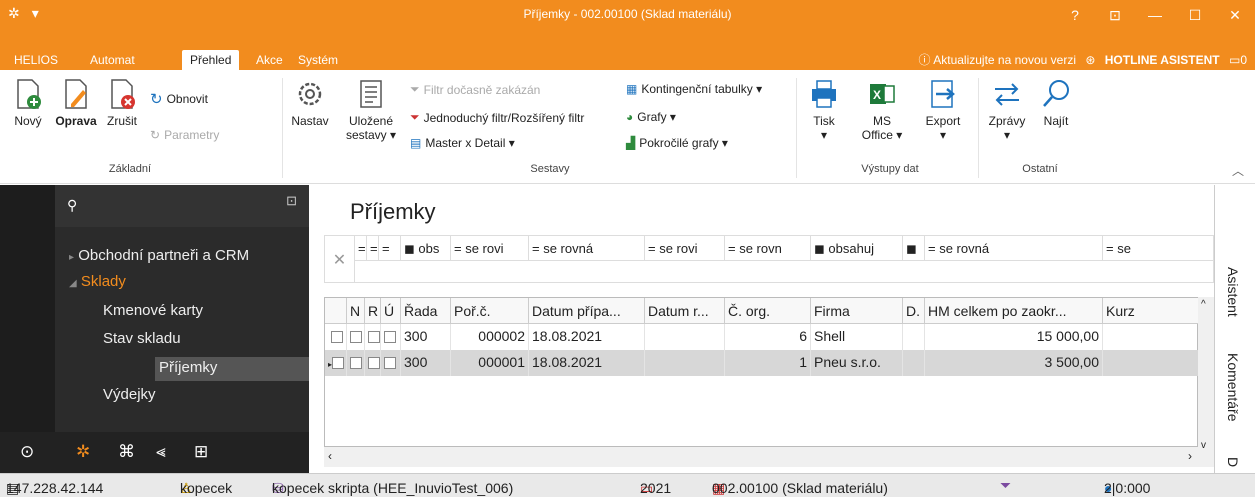 The width and height of the screenshot is (1255, 497). Describe the element at coordinates (269, 60) in the screenshot. I see `tab-akce: Akce` at that location.